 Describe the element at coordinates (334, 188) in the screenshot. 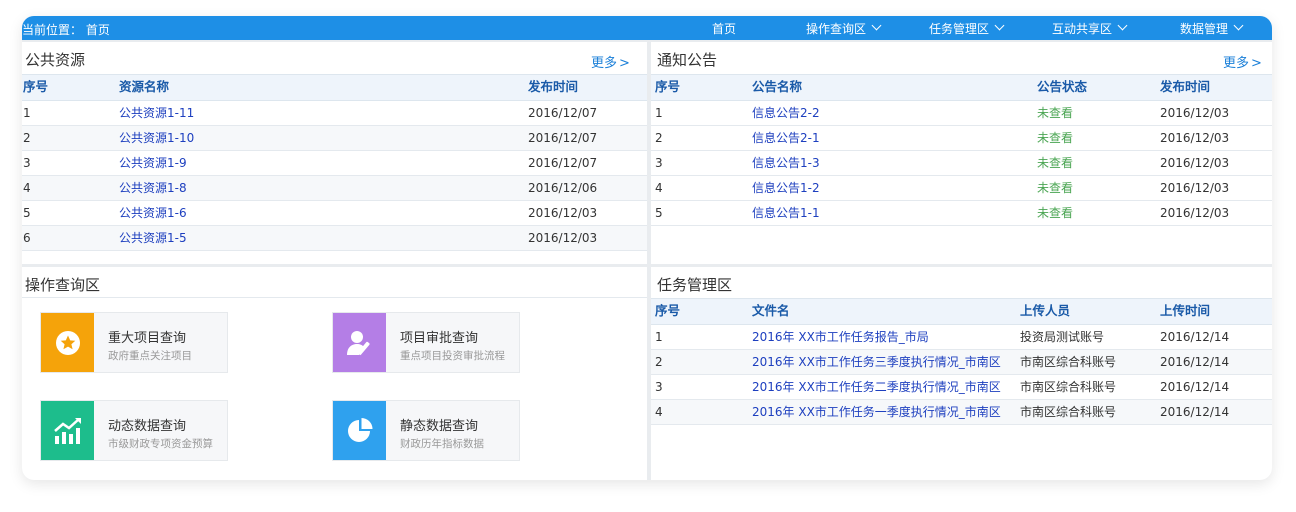

I see `table-row: 4 公共资源1-8 2016/12/06` at that location.